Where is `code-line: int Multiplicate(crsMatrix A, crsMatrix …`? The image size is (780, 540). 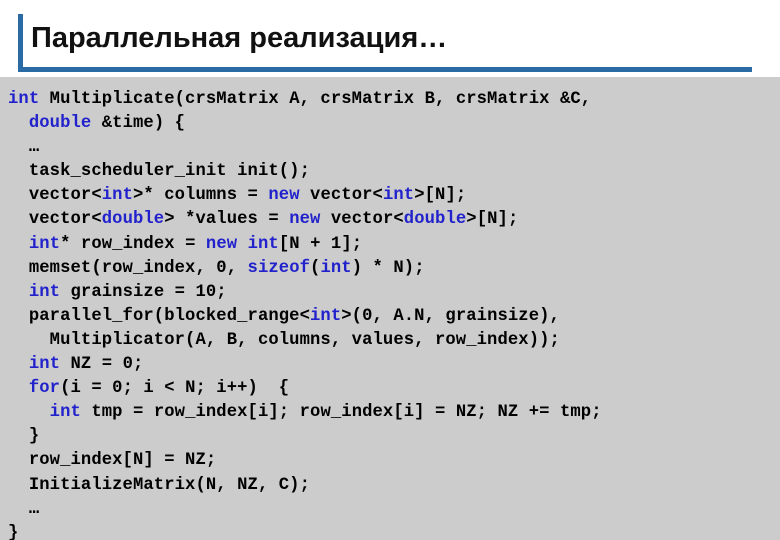
code-line: int Multiplicate(crsMatrix A, crsMatrix … is located at coordinates (392, 100).